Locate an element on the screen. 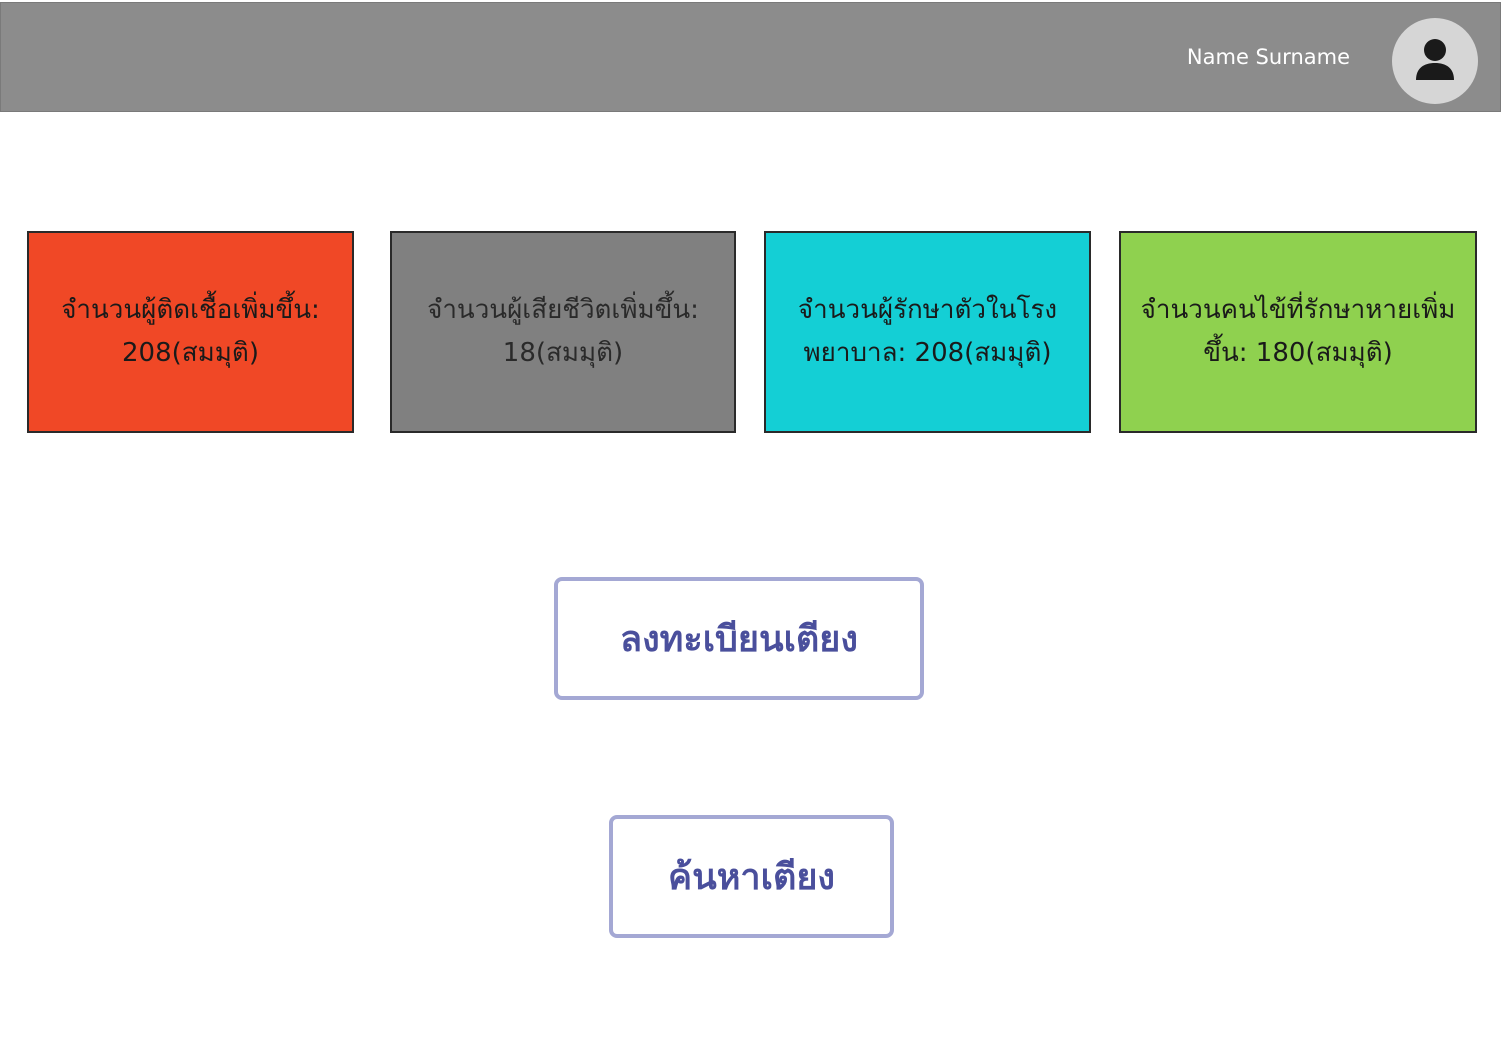  user-avatar is located at coordinates (1435, 61).